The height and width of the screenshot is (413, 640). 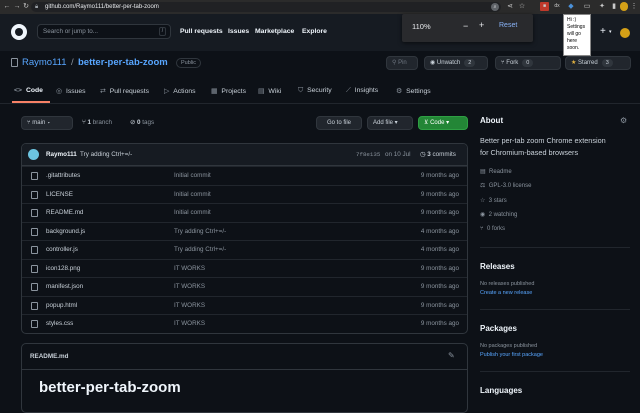 What do you see at coordinates (17, 6) in the screenshot?
I see `forward-icon: →` at bounding box center [17, 6].